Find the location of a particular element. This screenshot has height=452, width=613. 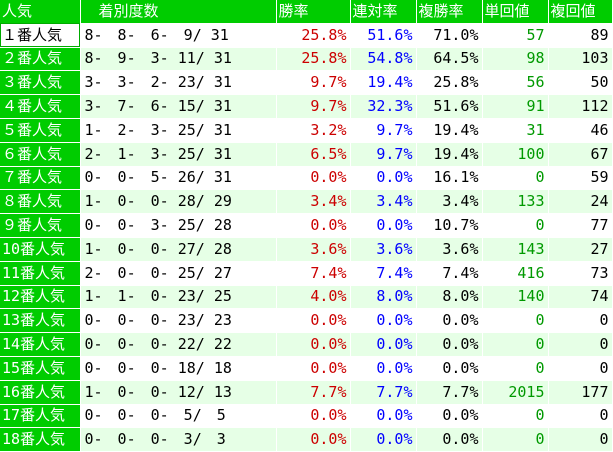

place-rate-cell: 7.4% is located at coordinates (383, 273).